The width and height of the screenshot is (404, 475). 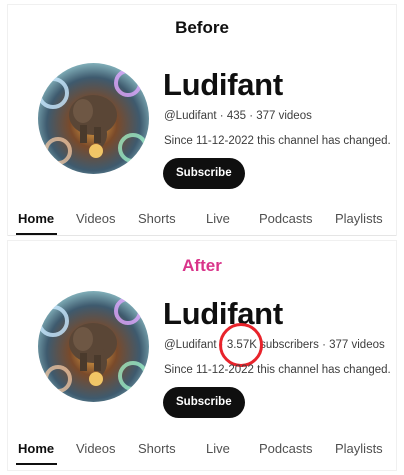 I want to click on channel-meta: @Ludifant · 435 · 377 videos, so click(x=238, y=116).